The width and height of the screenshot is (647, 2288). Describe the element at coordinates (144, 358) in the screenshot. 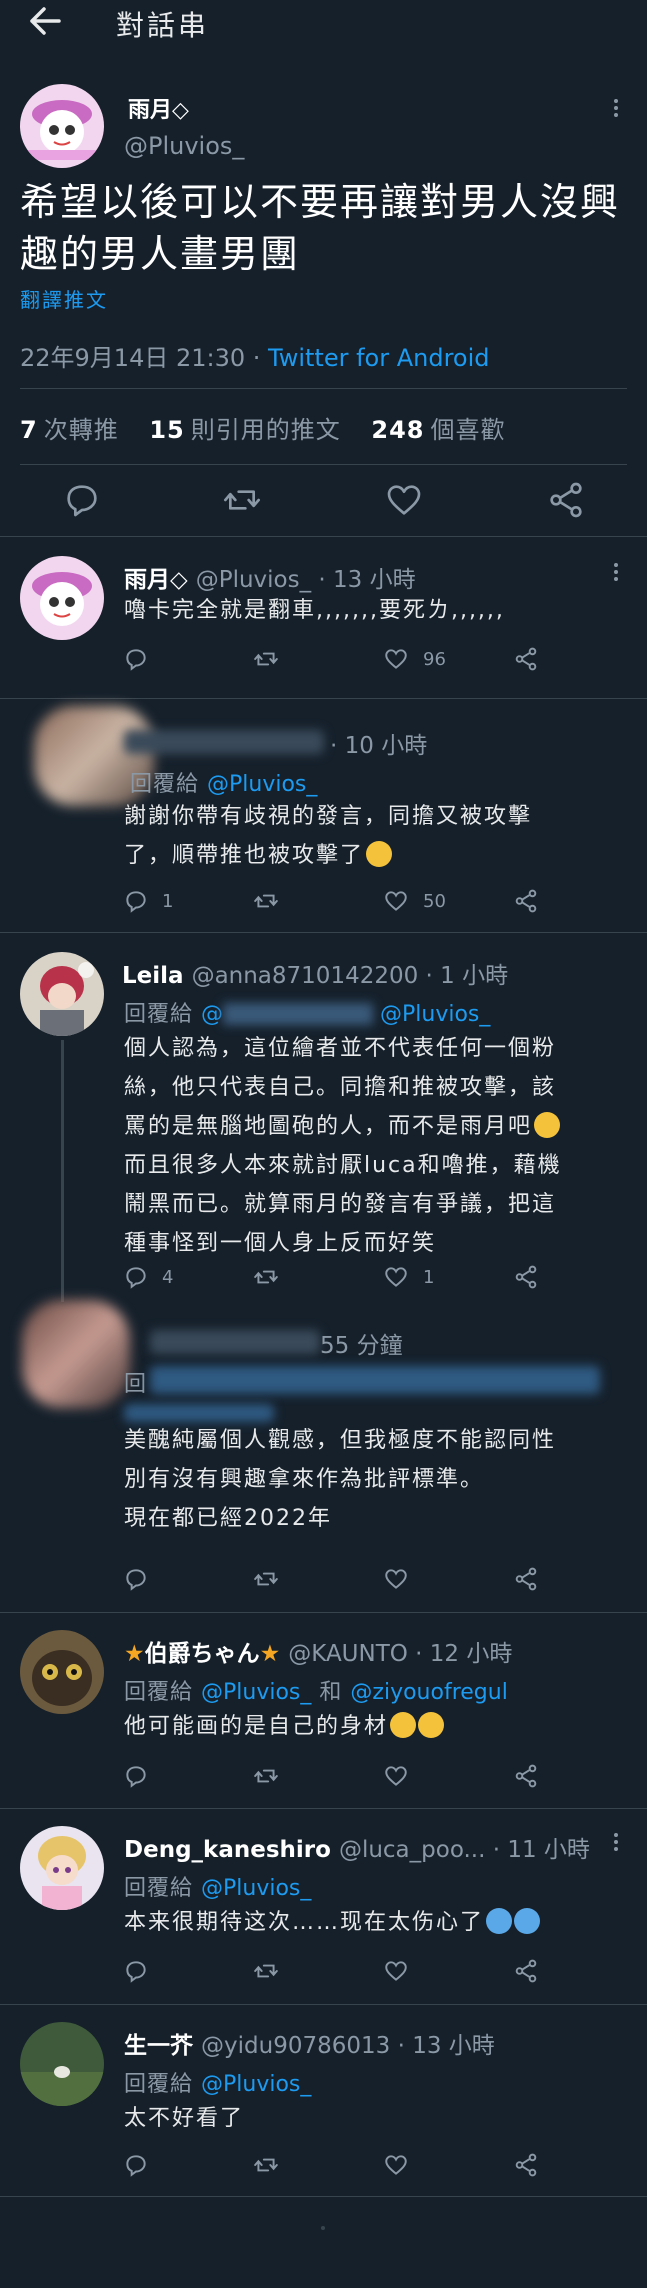

I see `timestamp: 22年9月14日 21:30 ·` at that location.